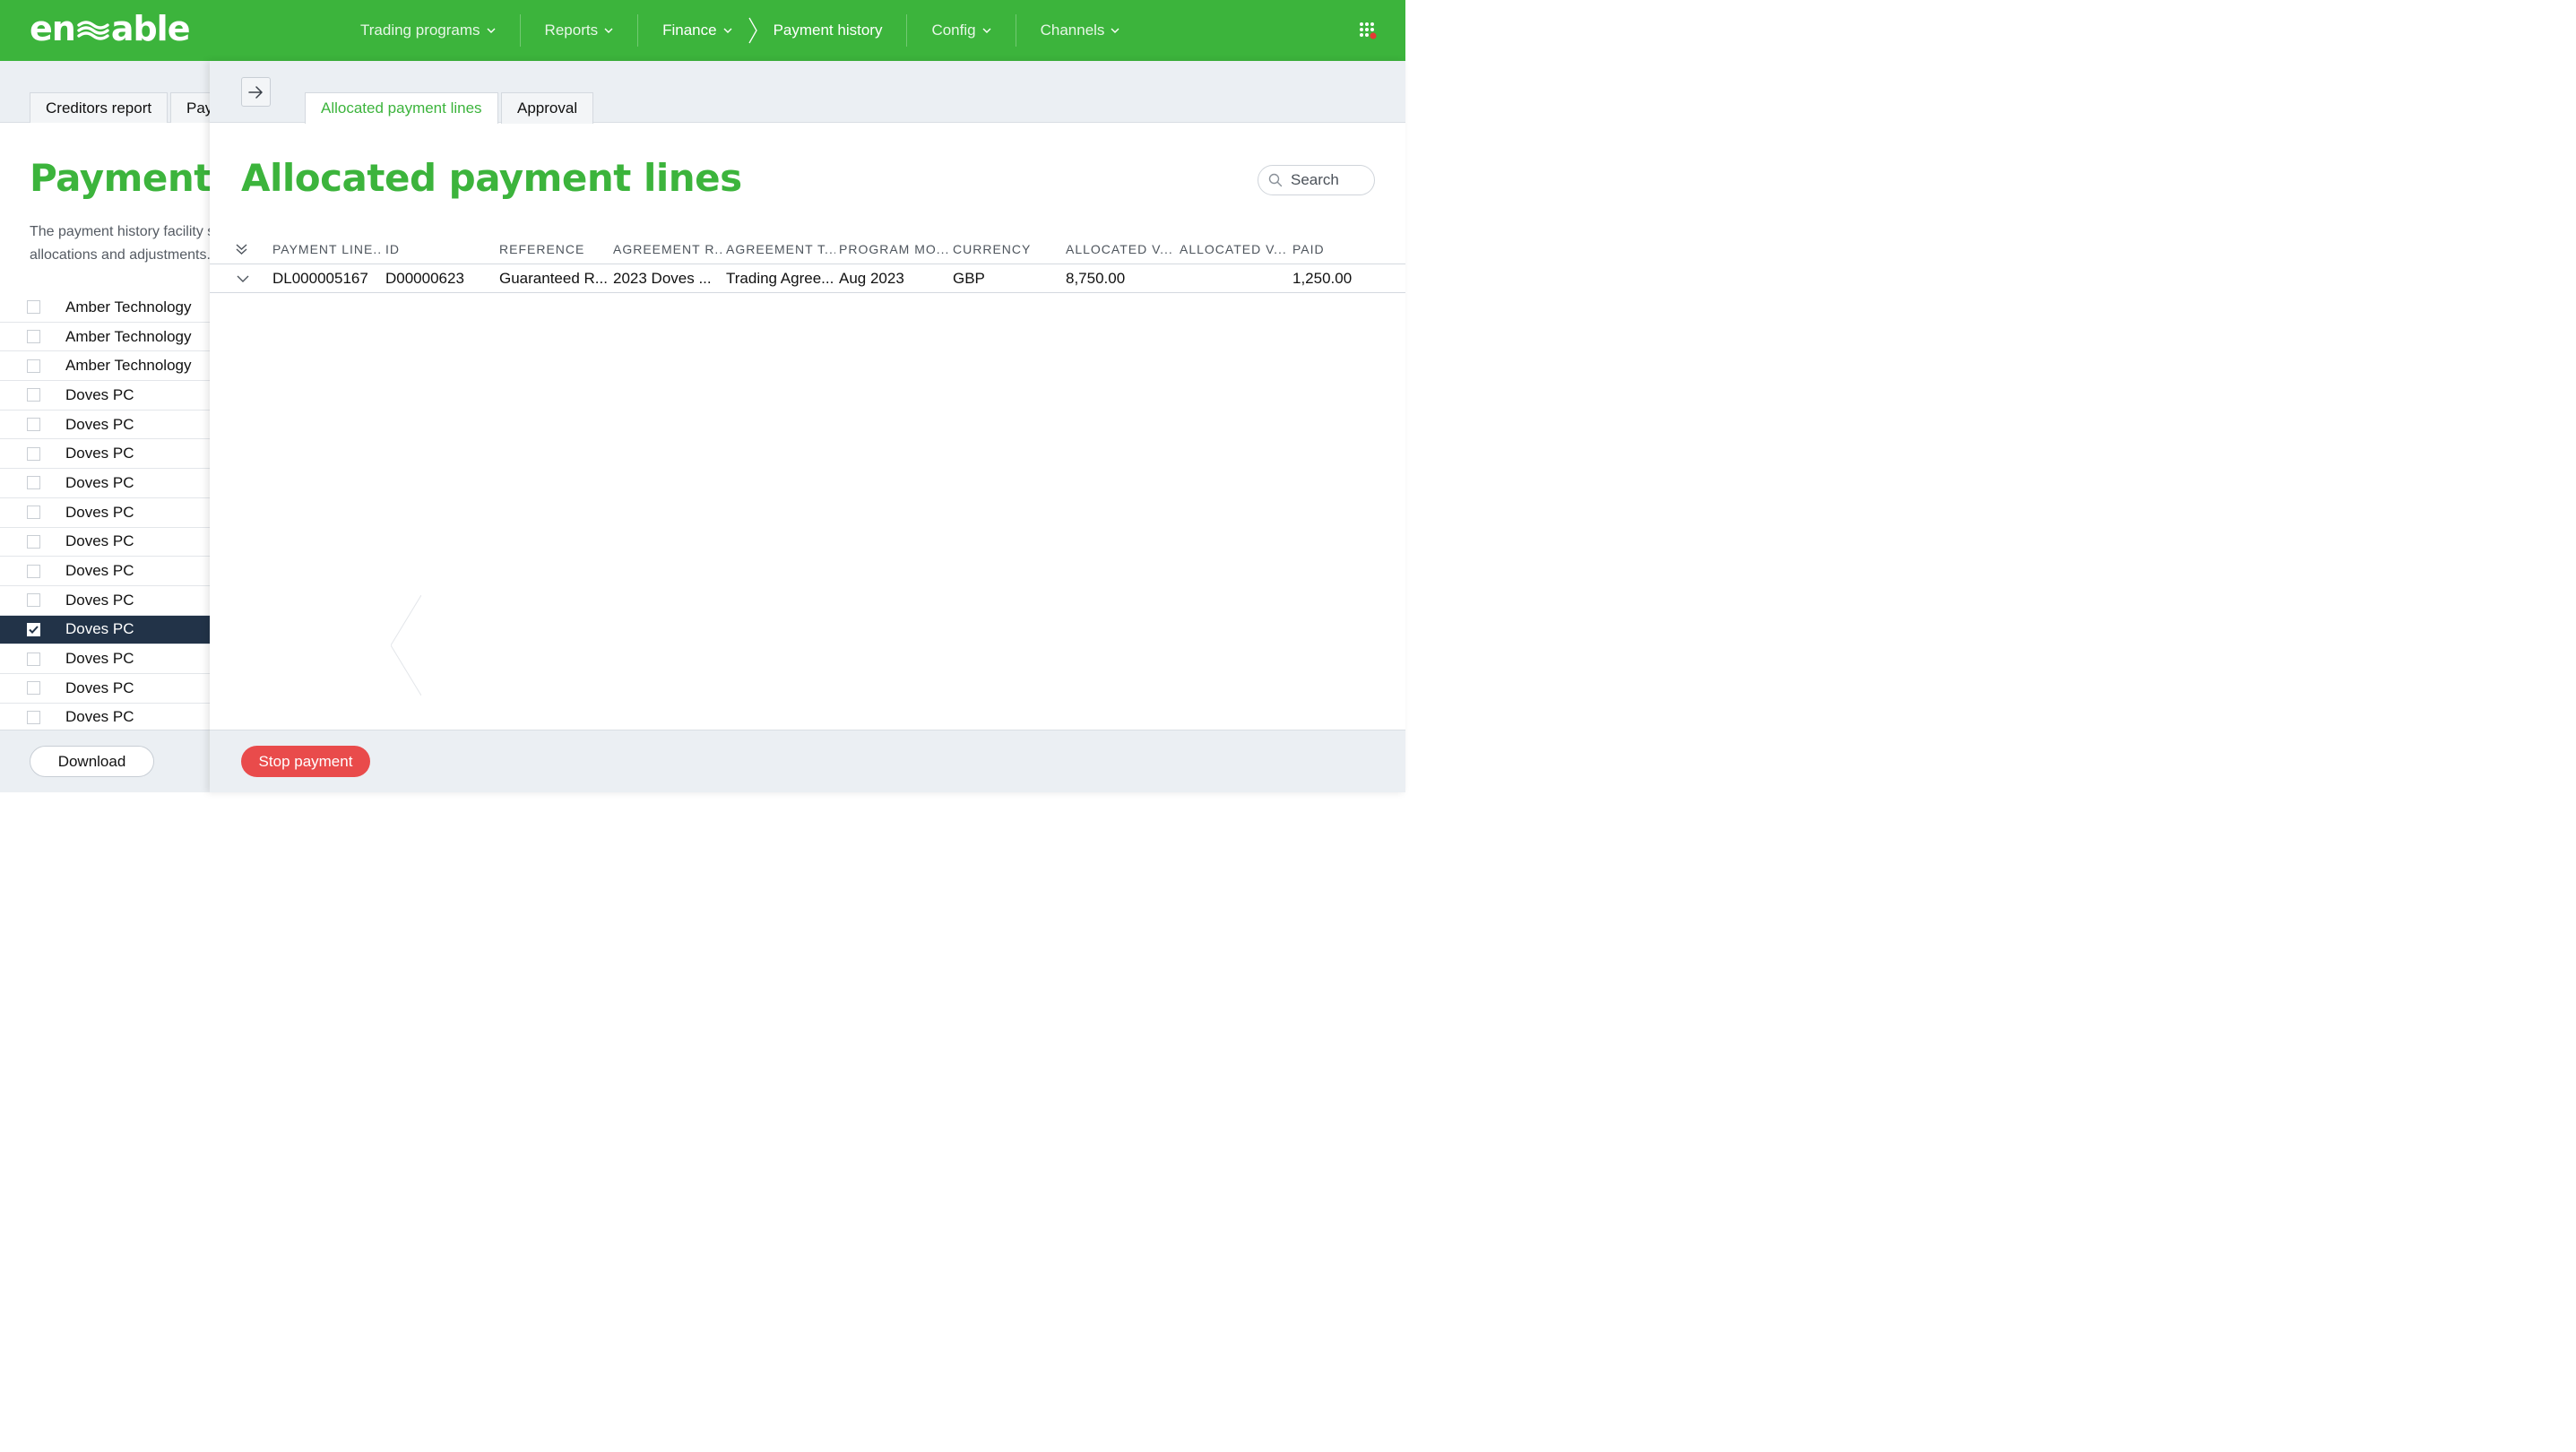 The height and width of the screenshot is (1452, 2576). I want to click on nav-label: Channels, so click(1072, 30).